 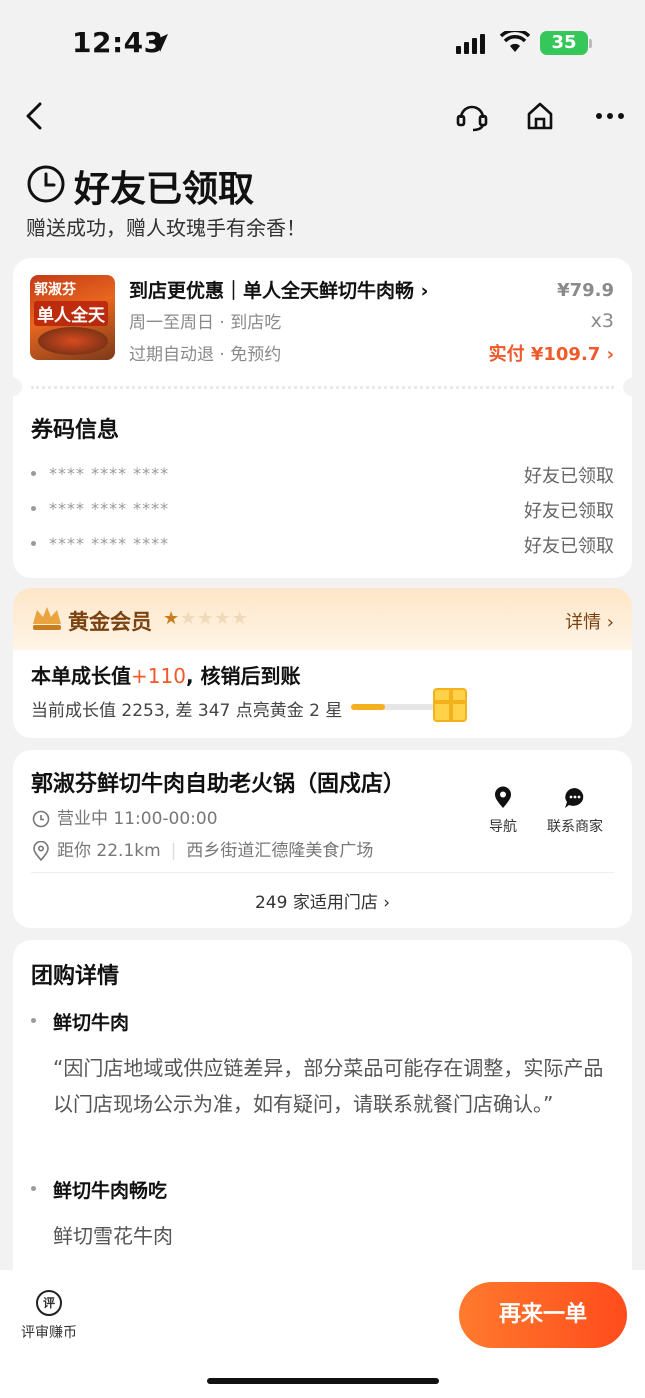 What do you see at coordinates (590, 43) in the screenshot?
I see `battery-cap` at bounding box center [590, 43].